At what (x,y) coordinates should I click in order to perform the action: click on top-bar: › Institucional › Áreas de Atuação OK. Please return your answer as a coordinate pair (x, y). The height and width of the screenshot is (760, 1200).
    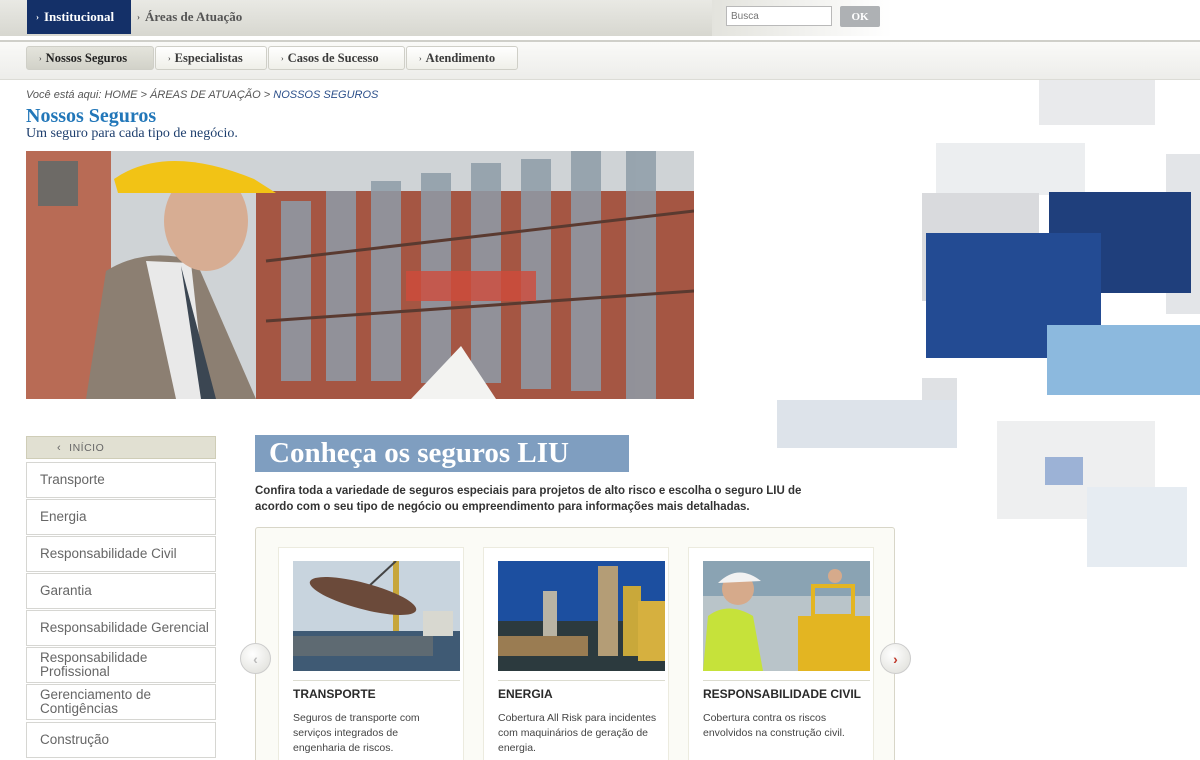
    Looking at the image, I should click on (600, 18).